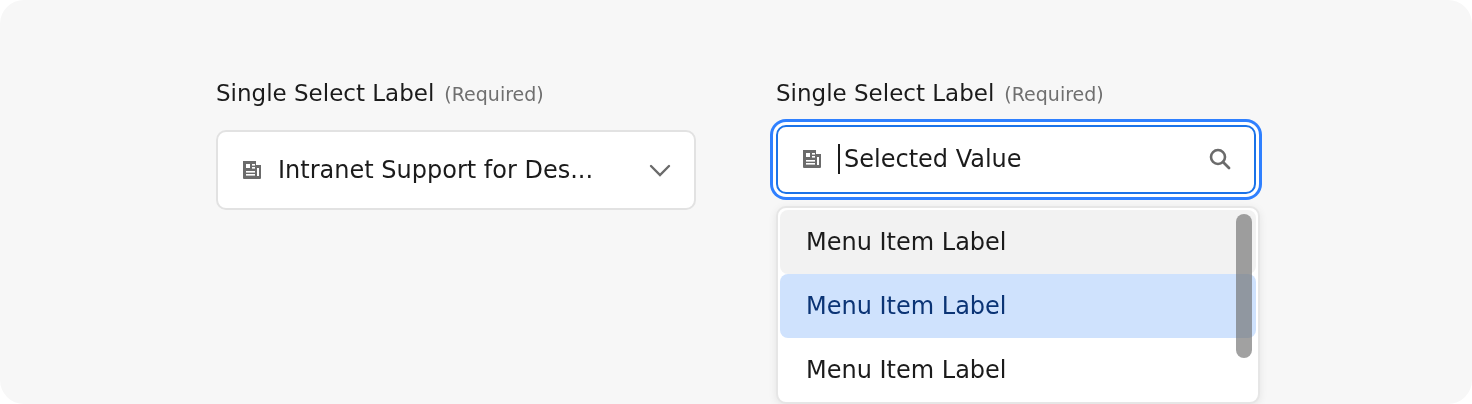 This screenshot has height=404, width=1472. Describe the element at coordinates (252, 170) in the screenshot. I see `document-icon` at that location.